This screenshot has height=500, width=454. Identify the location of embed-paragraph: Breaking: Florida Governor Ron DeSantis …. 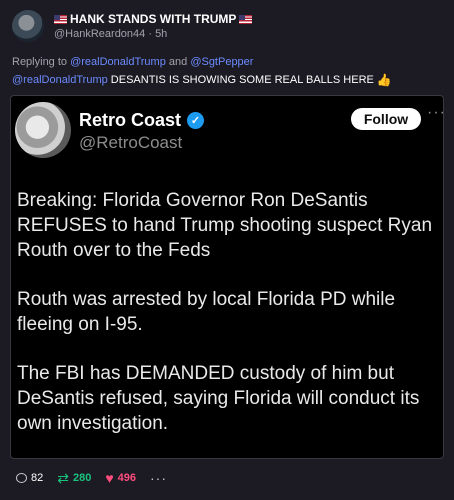
(225, 225).